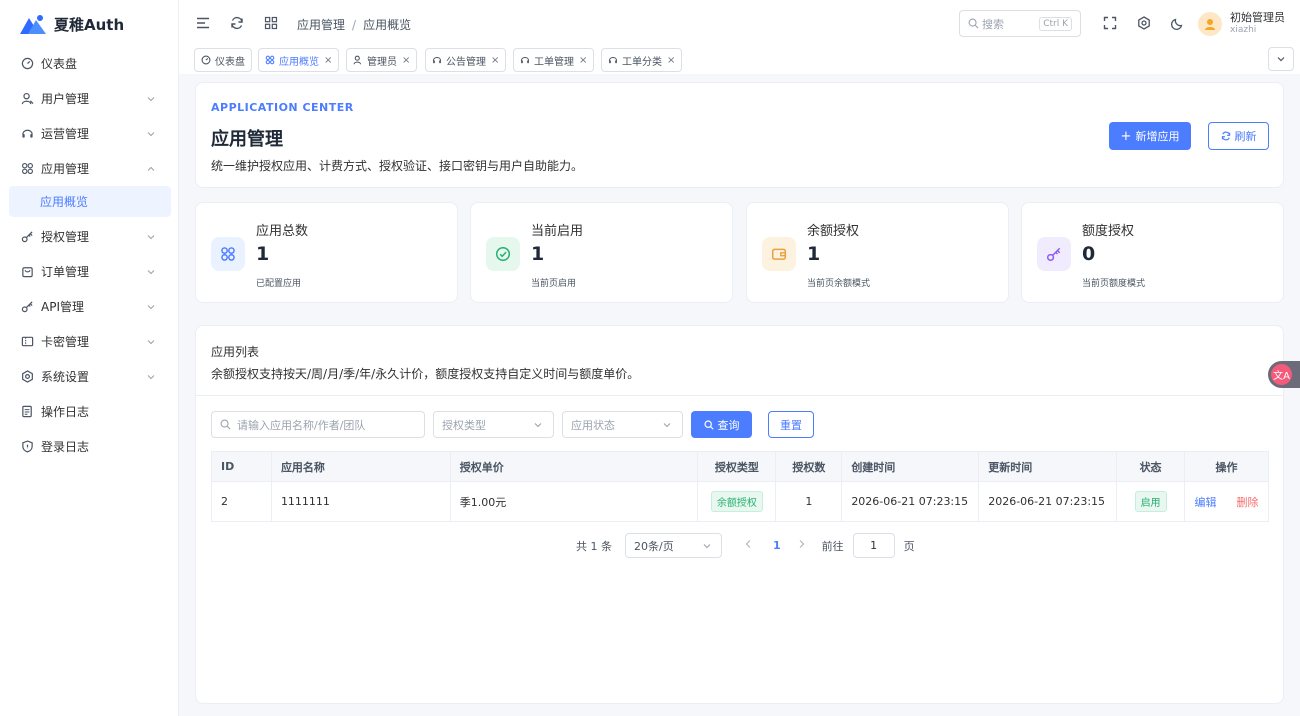 The width and height of the screenshot is (1300, 716). I want to click on menu-toggle-icon, so click(203, 23).